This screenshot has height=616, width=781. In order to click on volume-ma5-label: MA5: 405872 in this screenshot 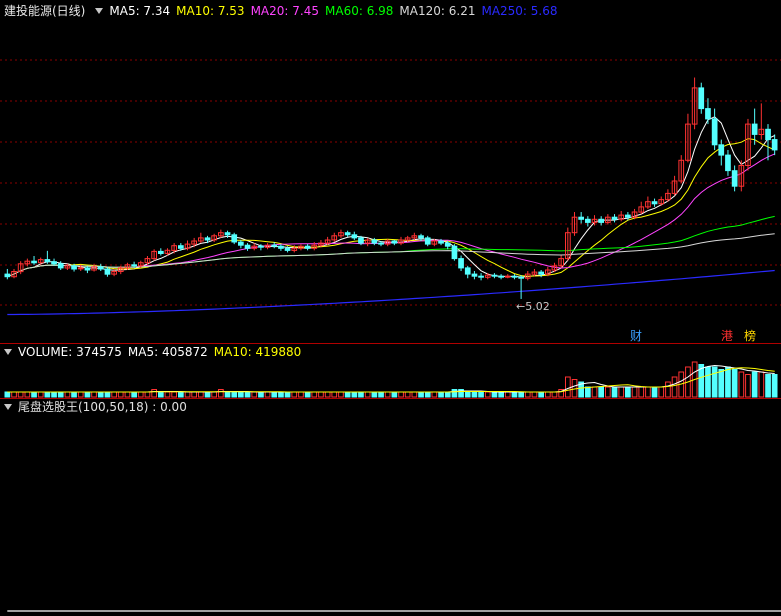, I will do `click(167, 352)`.